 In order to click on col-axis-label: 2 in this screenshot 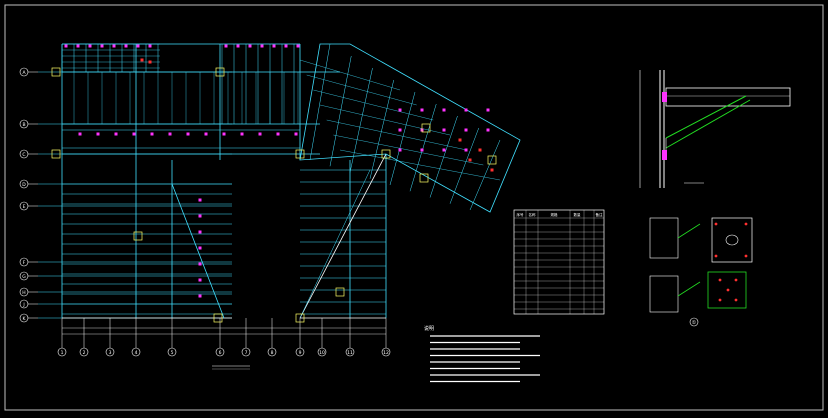, I will do `click(84, 353)`.